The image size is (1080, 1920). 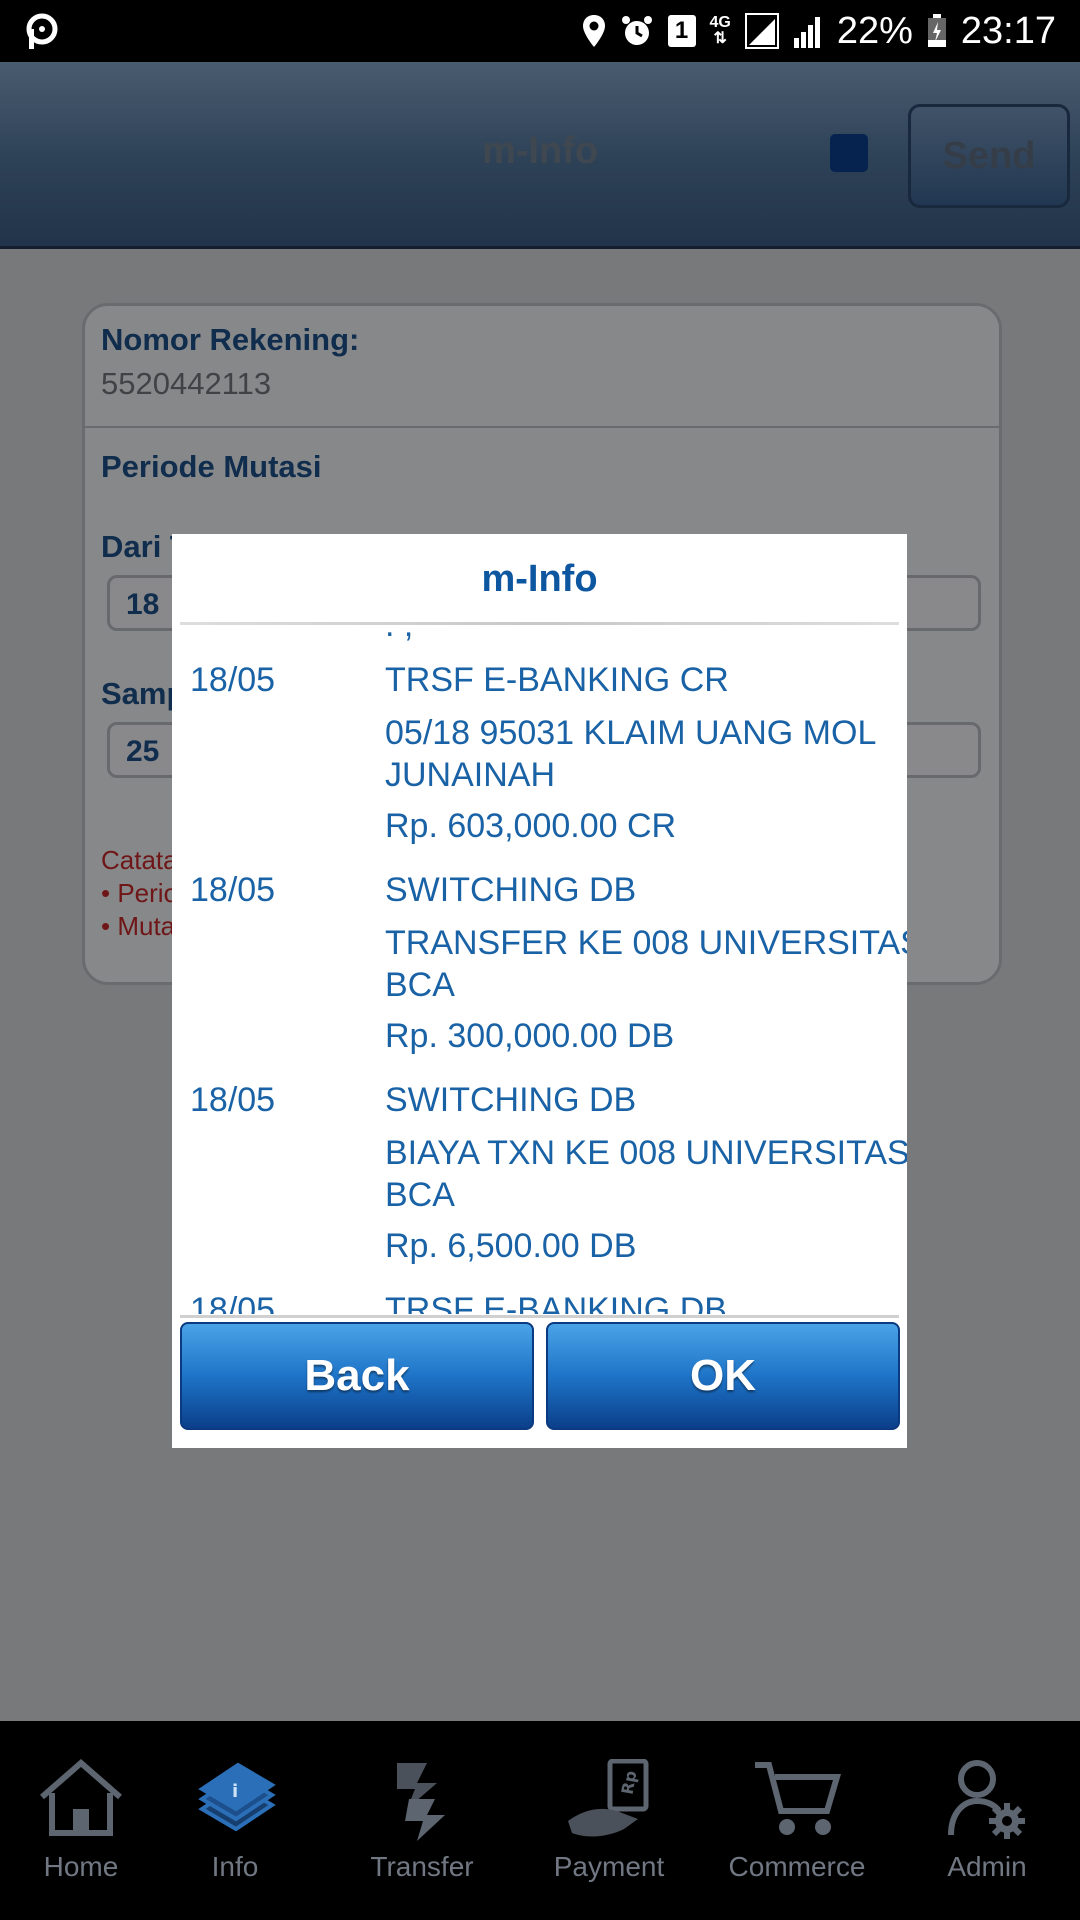 What do you see at coordinates (761, 31) in the screenshot?
I see `signal-sim1-icon` at bounding box center [761, 31].